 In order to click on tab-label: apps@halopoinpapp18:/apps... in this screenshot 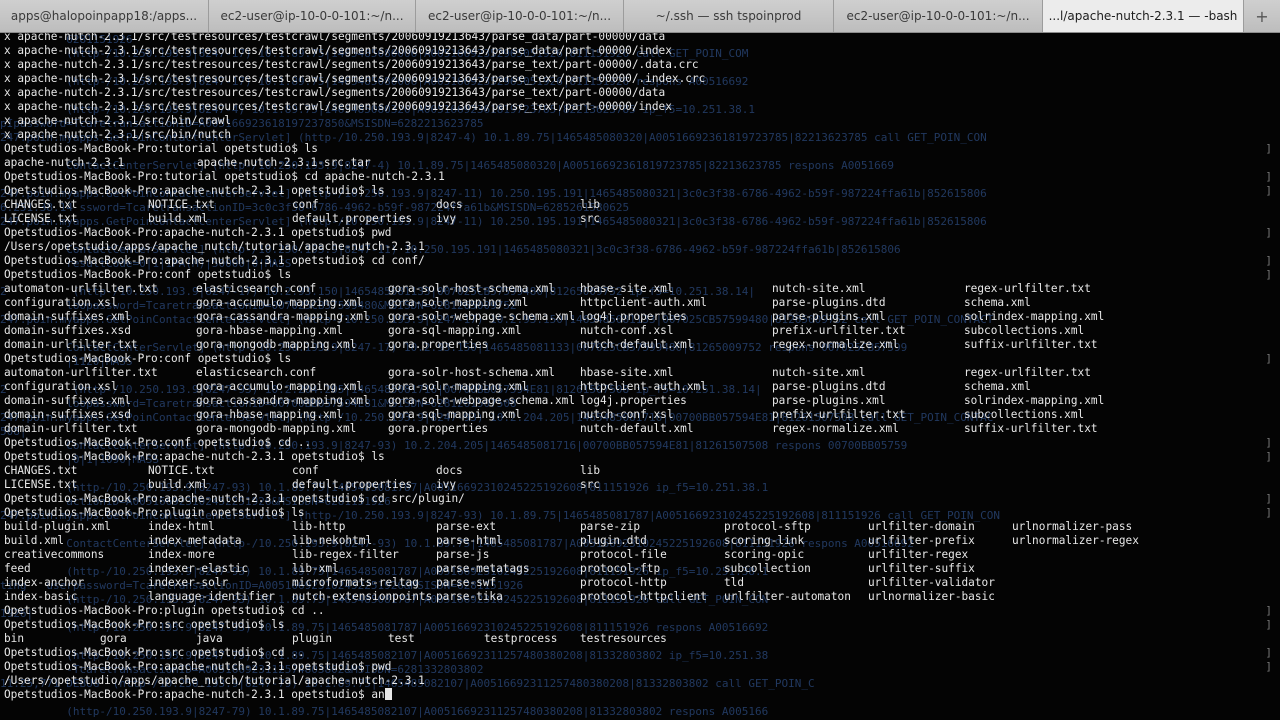, I will do `click(104, 16)`.